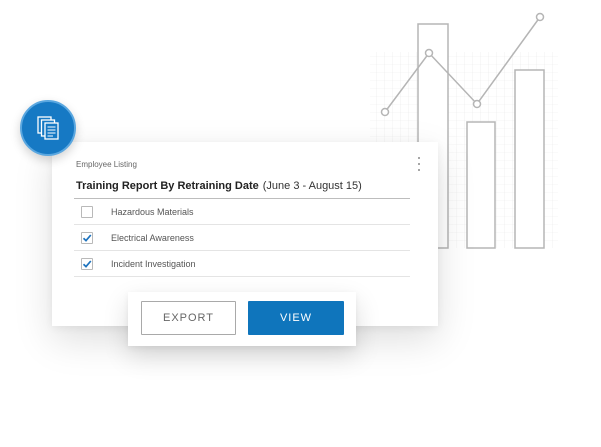 The image size is (601, 447). I want to click on checkbox-unchecked, so click(87, 211).